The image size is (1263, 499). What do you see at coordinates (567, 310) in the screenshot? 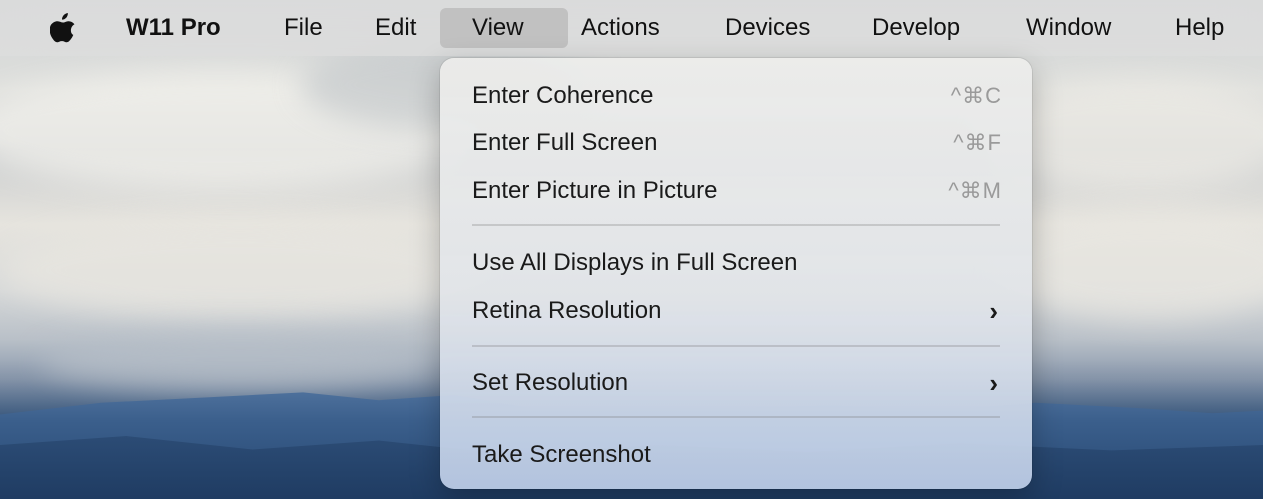
I see `menu-item-label: Retina Resolution` at bounding box center [567, 310].